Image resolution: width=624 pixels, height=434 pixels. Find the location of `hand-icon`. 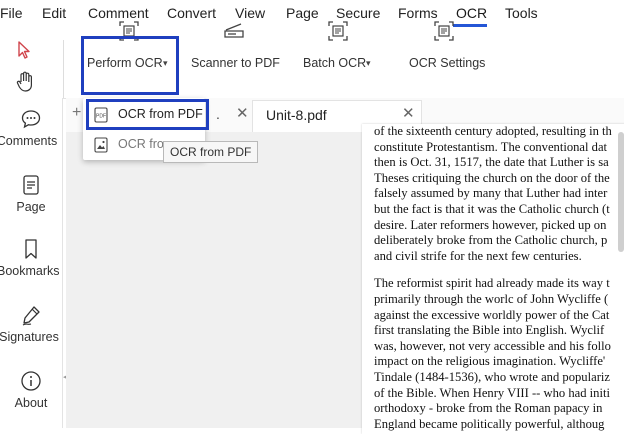

hand-icon is located at coordinates (24, 81).